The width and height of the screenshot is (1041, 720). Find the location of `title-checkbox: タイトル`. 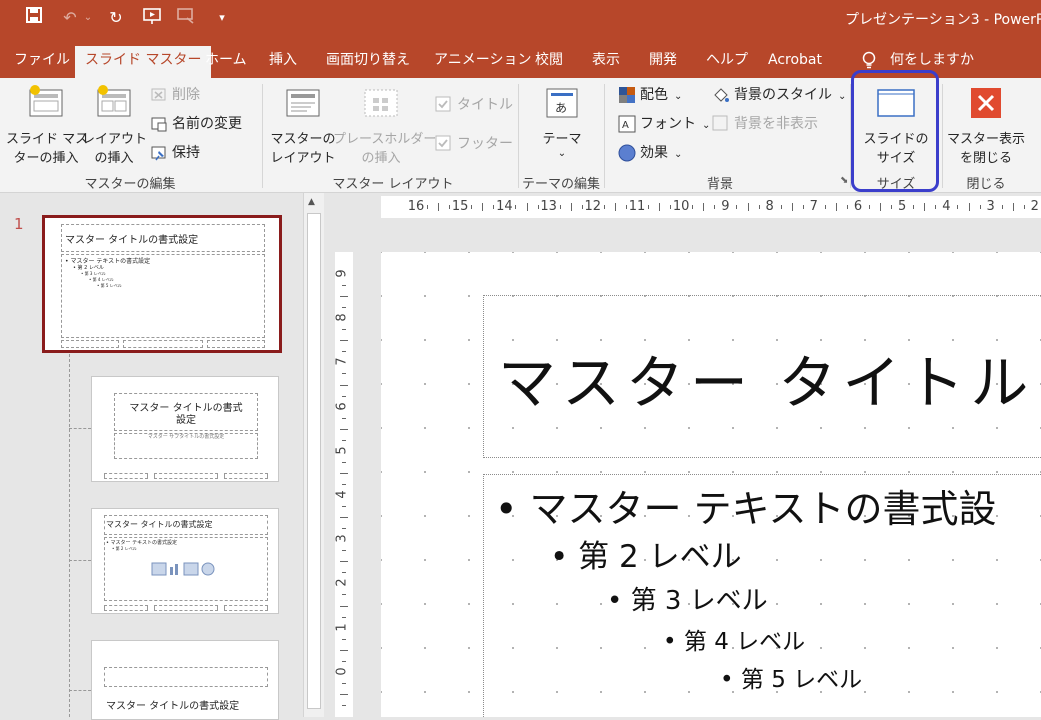

title-checkbox: タイトル is located at coordinates (474, 105).